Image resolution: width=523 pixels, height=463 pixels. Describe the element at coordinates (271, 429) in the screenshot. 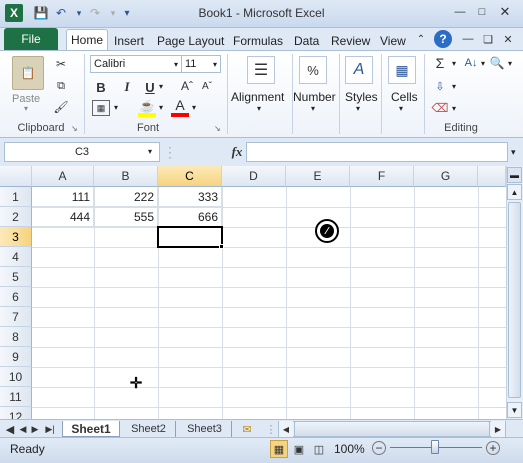

I see `tab-split-handle: ⋮` at that location.